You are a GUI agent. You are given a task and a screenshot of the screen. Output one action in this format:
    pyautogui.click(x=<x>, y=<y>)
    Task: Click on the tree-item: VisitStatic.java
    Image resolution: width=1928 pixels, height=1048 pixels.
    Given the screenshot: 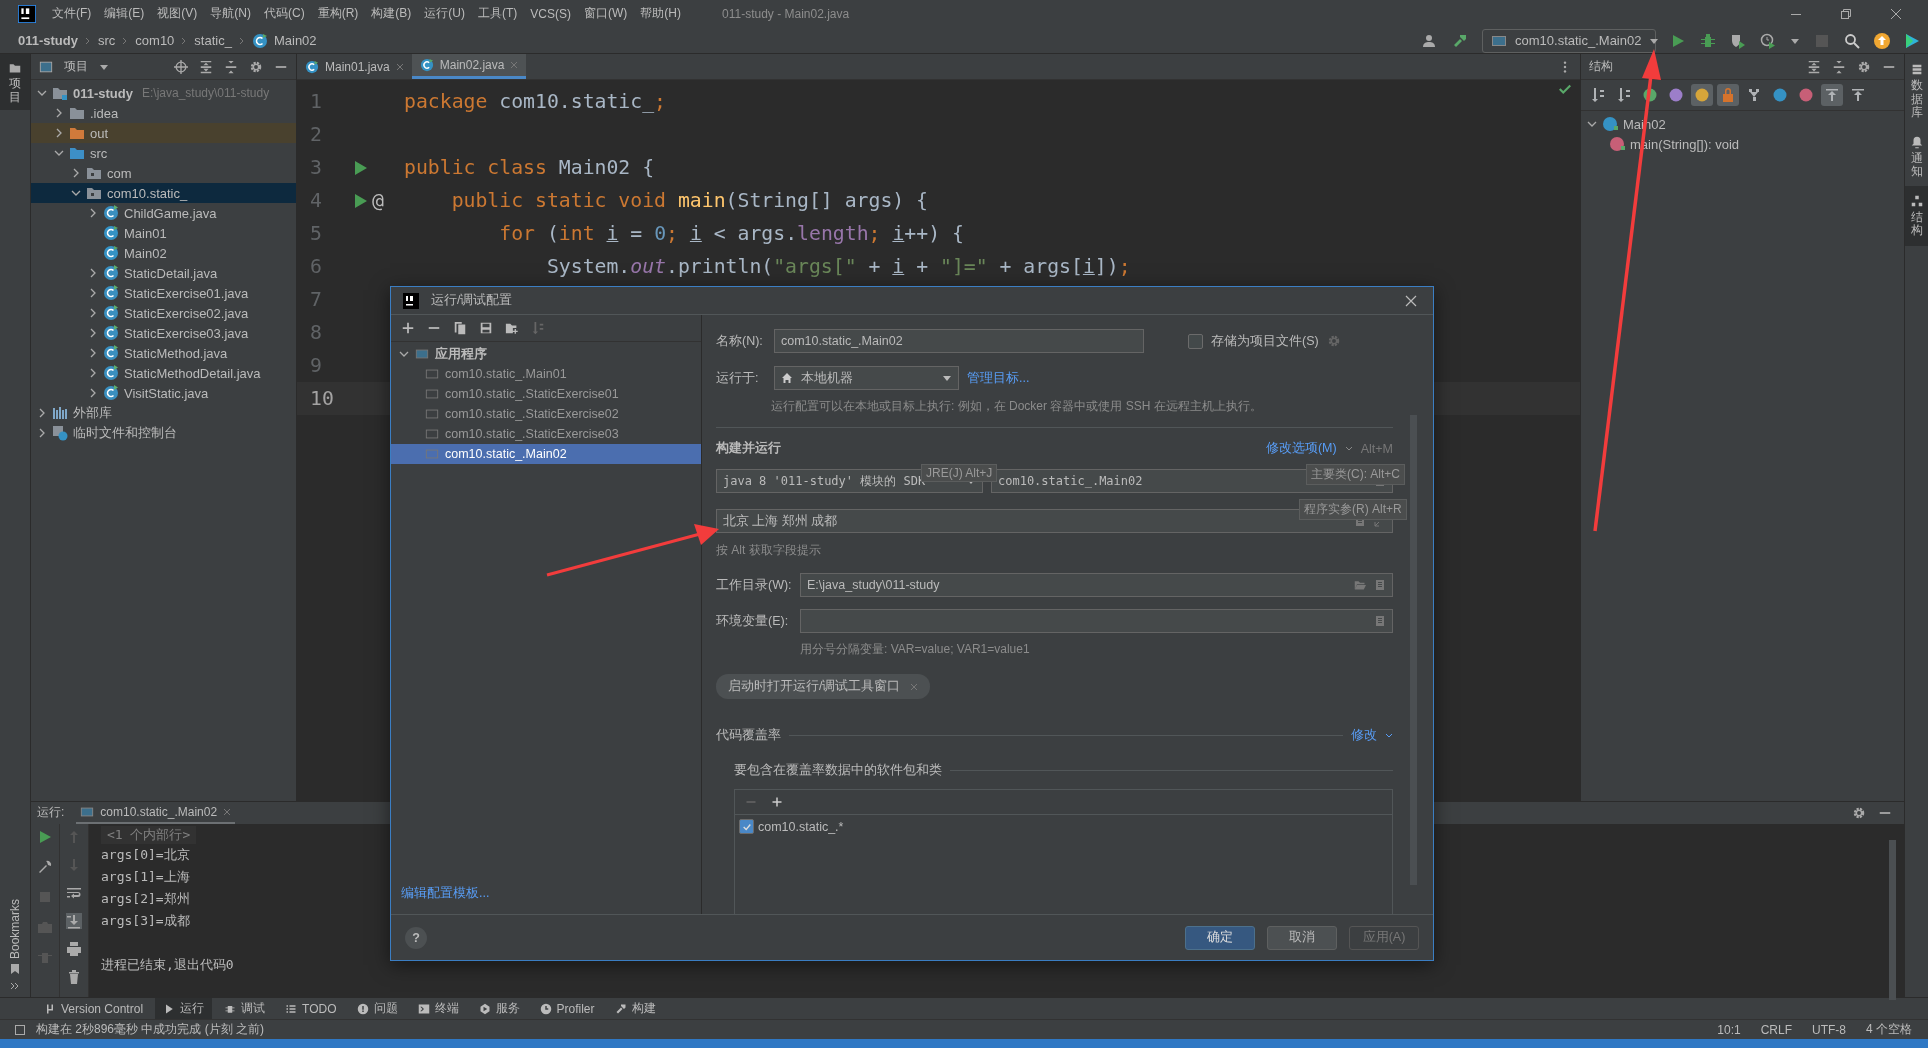 What is the action you would take?
    pyautogui.click(x=163, y=393)
    